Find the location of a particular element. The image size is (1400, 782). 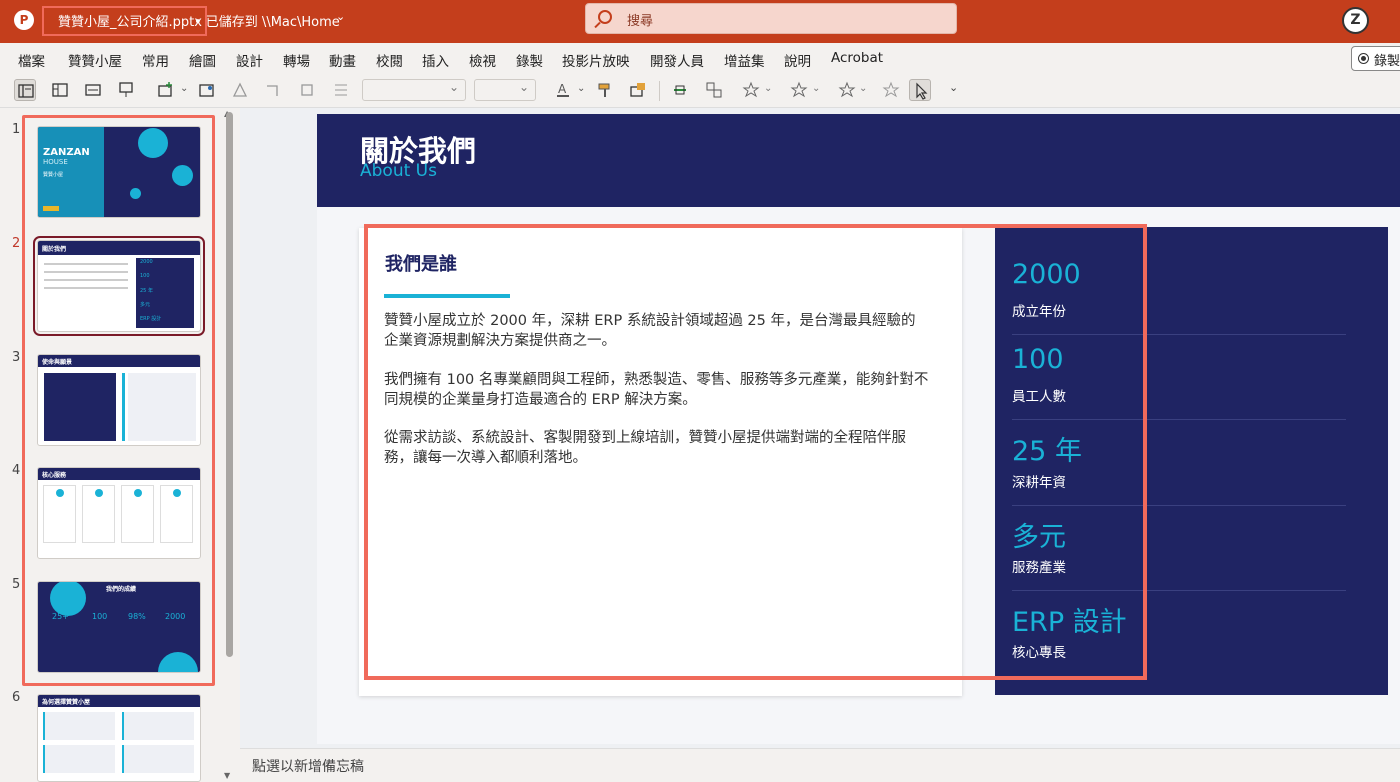

save-status: • 已儲存到 \\Mac\Home is located at coordinates (267, 20).